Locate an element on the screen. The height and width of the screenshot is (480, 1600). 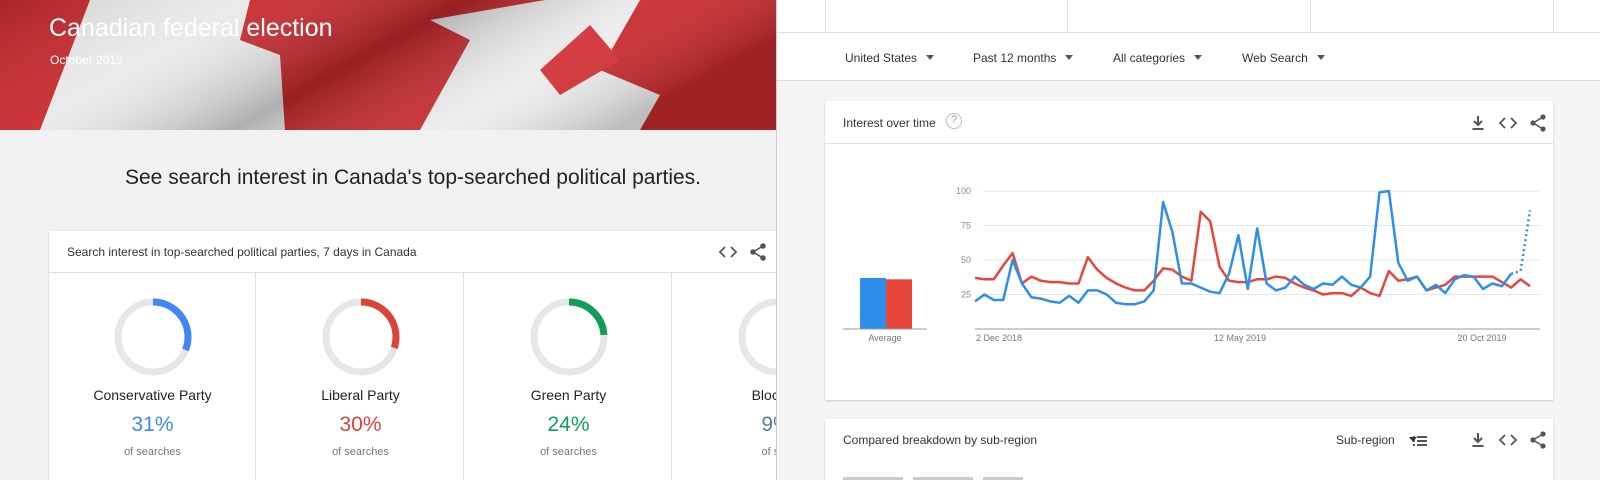
list-icon is located at coordinates (1420, 440).